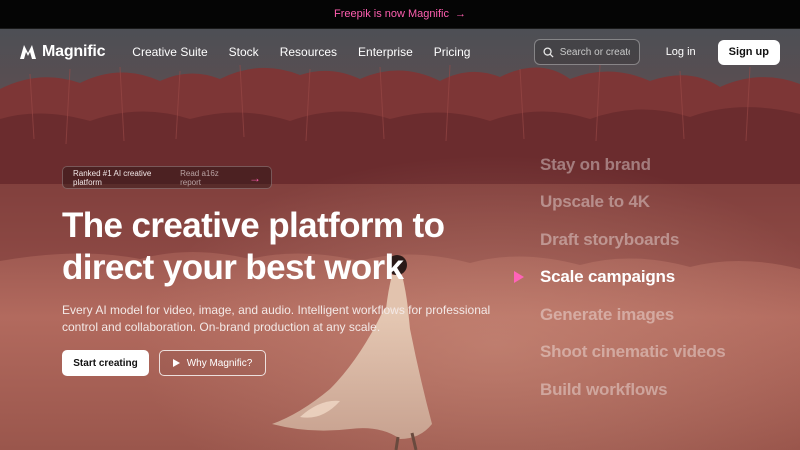  What do you see at coordinates (199, 177) in the screenshot?
I see `badge-link-text: Read a16z report` at bounding box center [199, 177].